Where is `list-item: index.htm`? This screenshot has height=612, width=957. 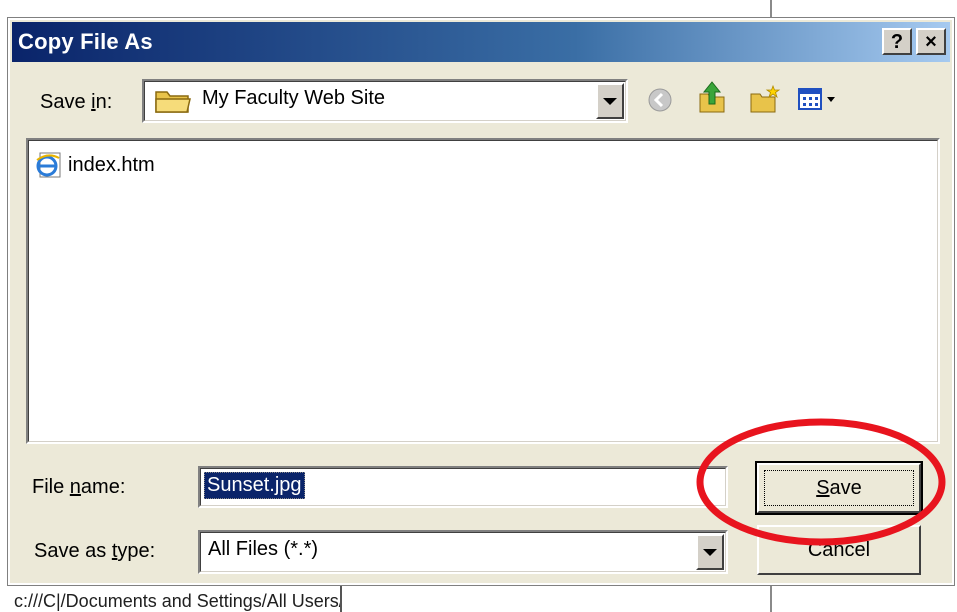
list-item: index.htm is located at coordinates (94, 165).